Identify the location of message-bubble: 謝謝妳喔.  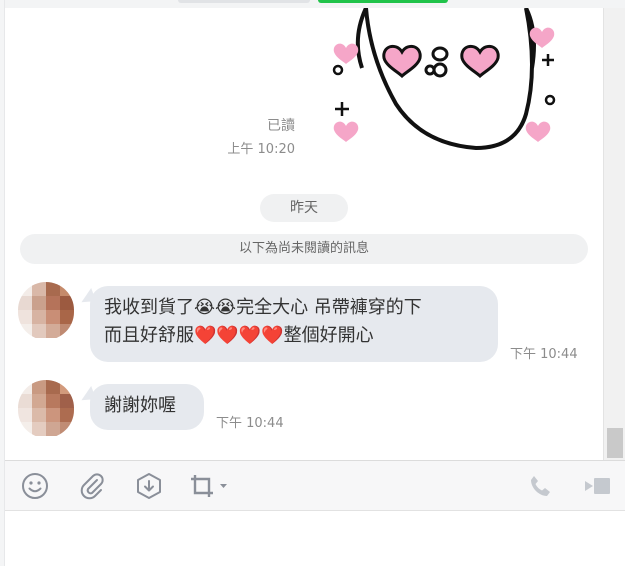
(147, 407).